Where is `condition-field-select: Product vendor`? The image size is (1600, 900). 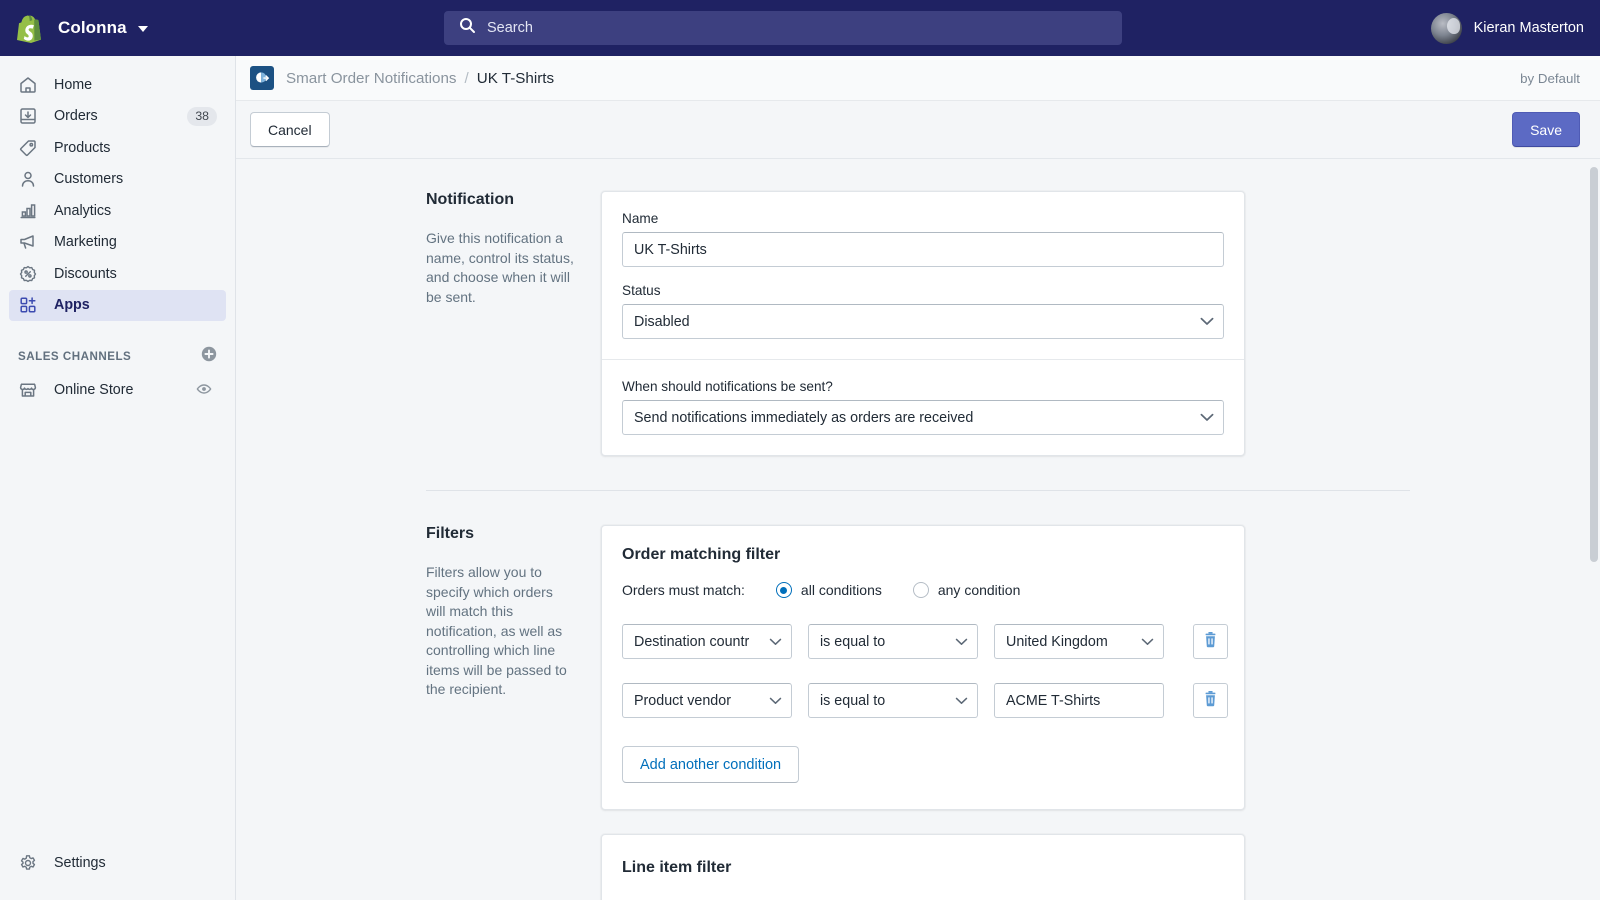
condition-field-select: Product vendor is located at coordinates (707, 700).